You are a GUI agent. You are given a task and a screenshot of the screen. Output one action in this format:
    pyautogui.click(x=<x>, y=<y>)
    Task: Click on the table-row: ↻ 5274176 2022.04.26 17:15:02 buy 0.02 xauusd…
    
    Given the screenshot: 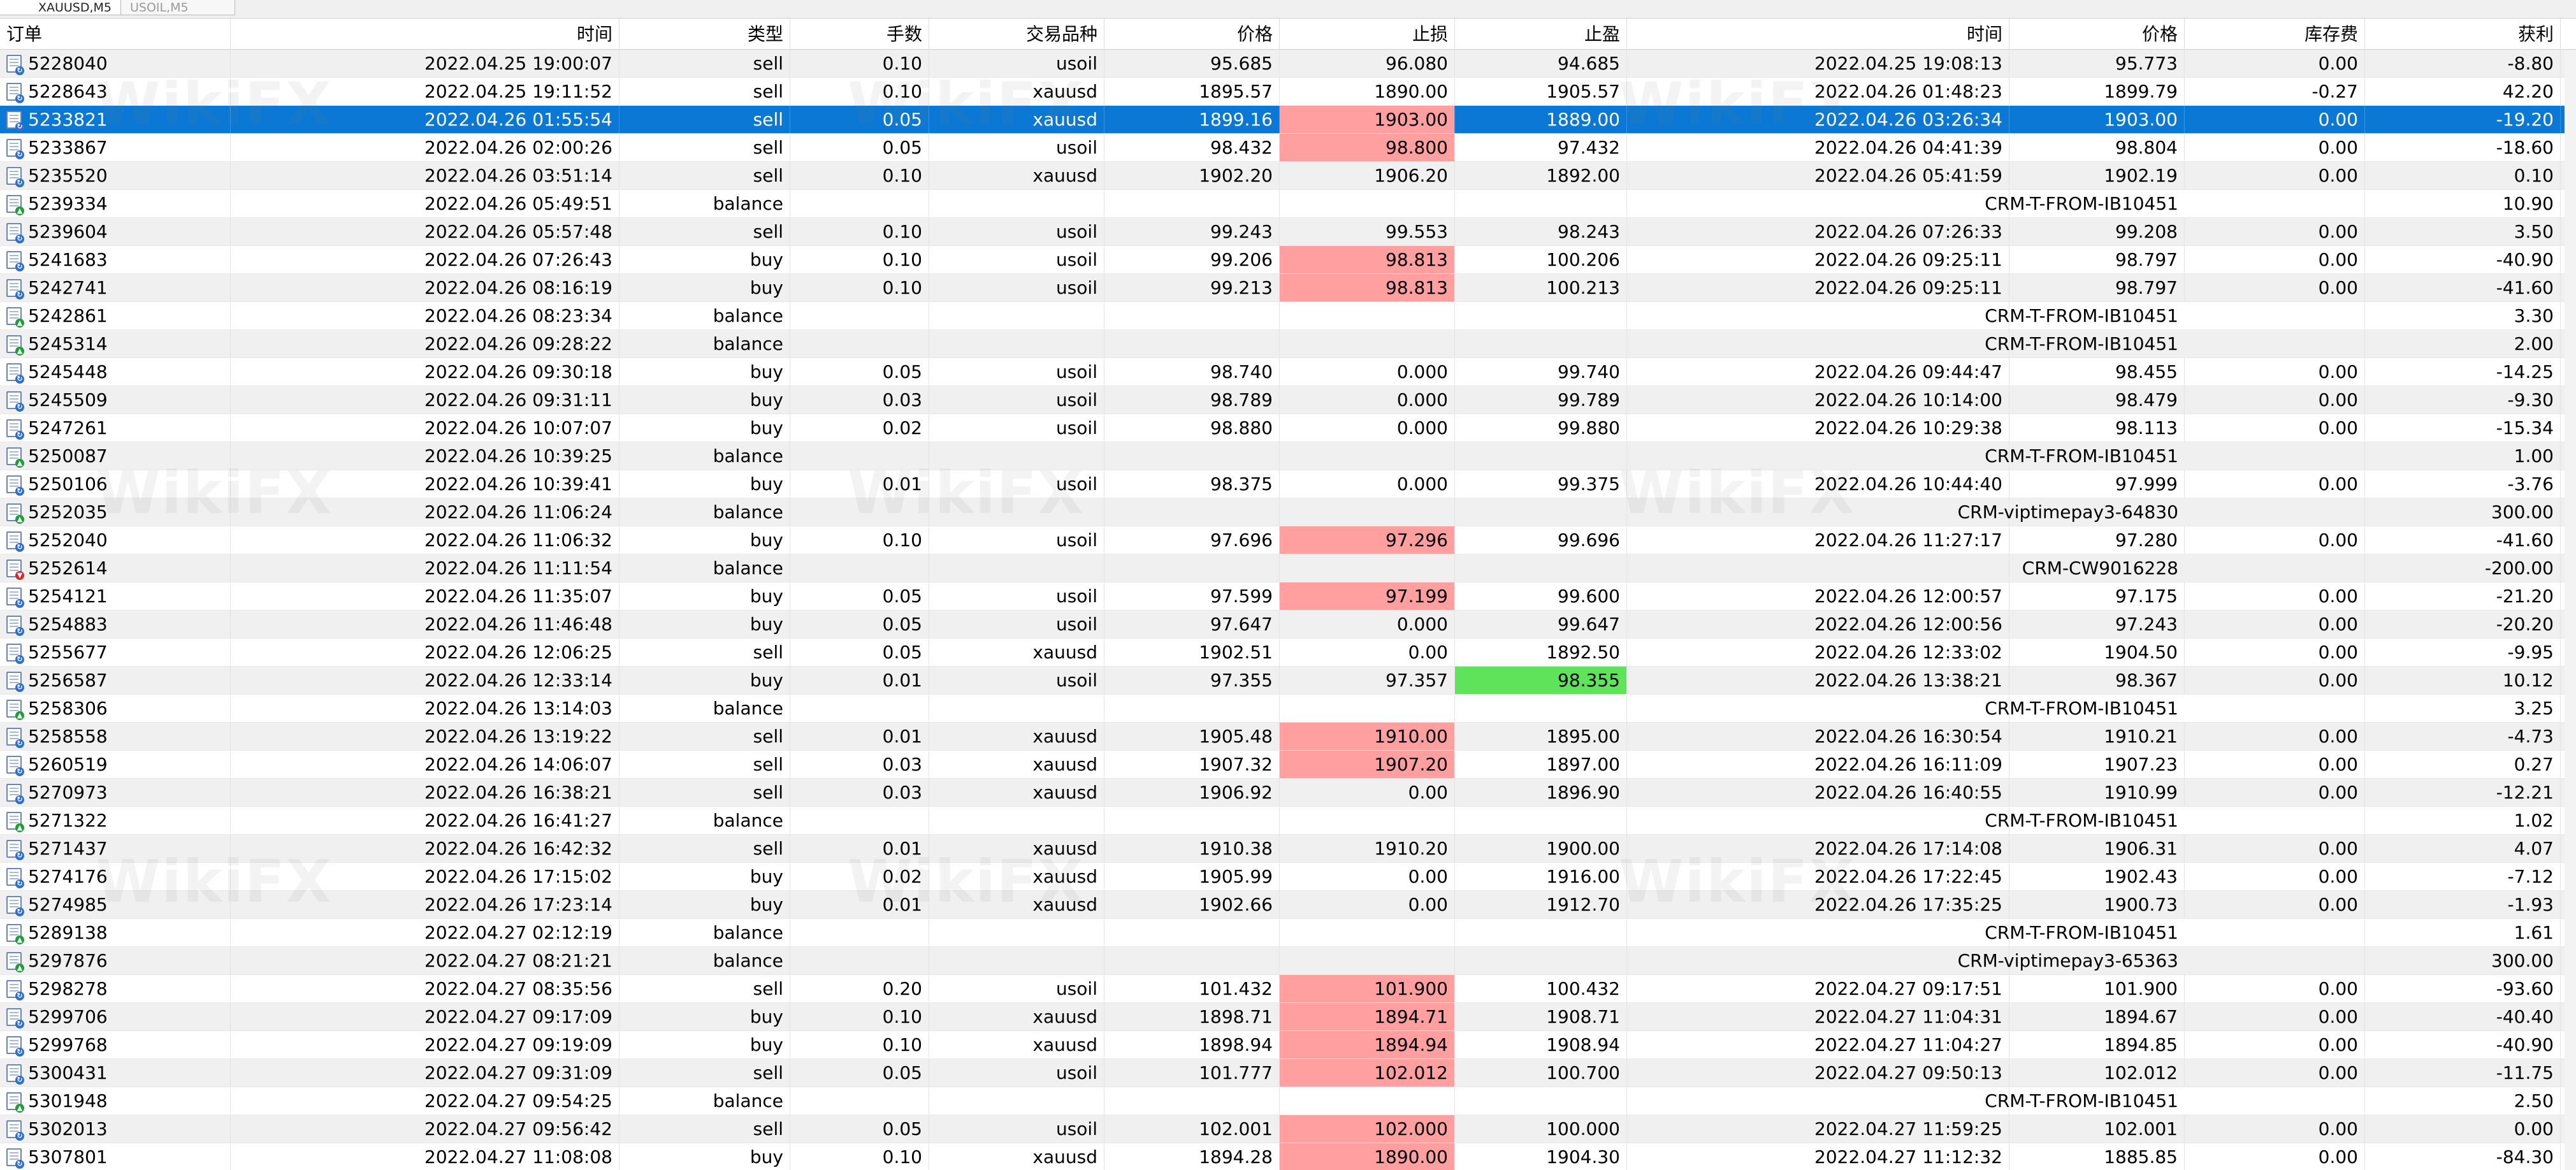 What is the action you would take?
    pyautogui.click(x=1288, y=877)
    